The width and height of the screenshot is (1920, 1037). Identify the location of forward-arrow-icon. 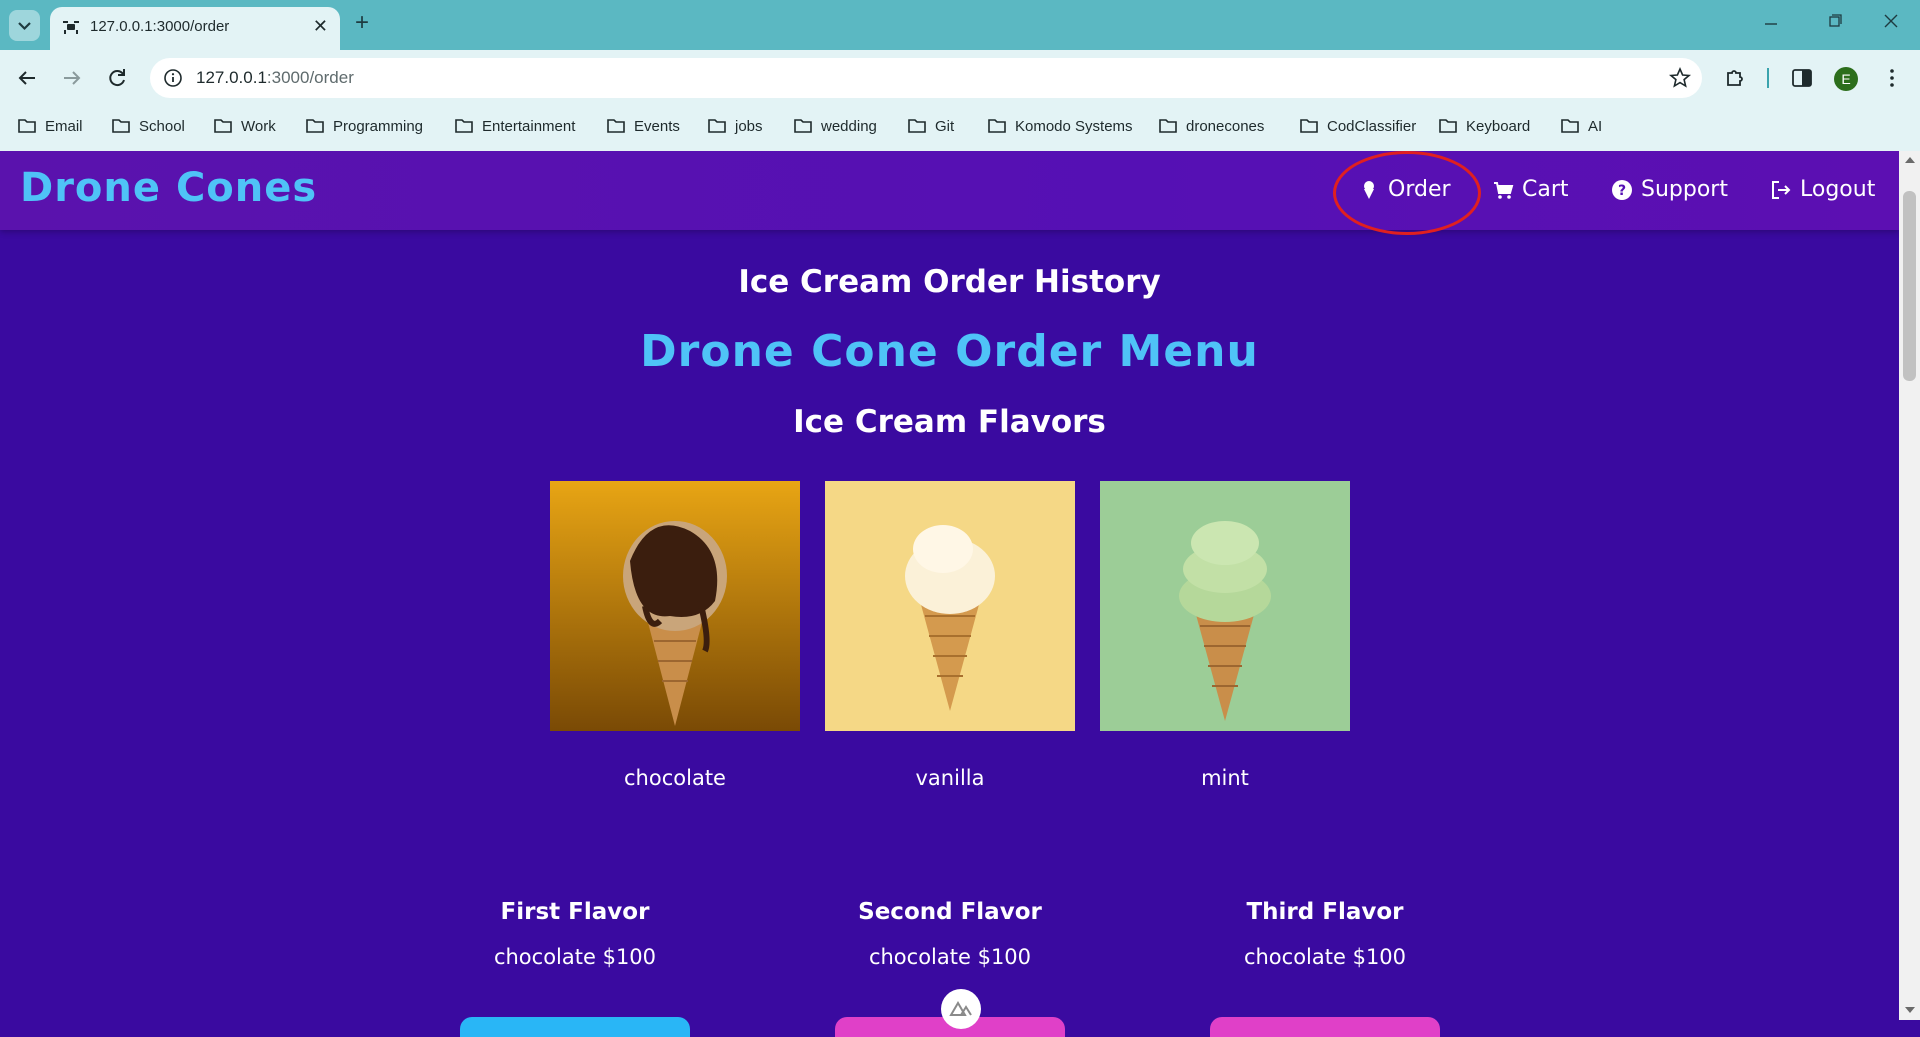
(72, 78).